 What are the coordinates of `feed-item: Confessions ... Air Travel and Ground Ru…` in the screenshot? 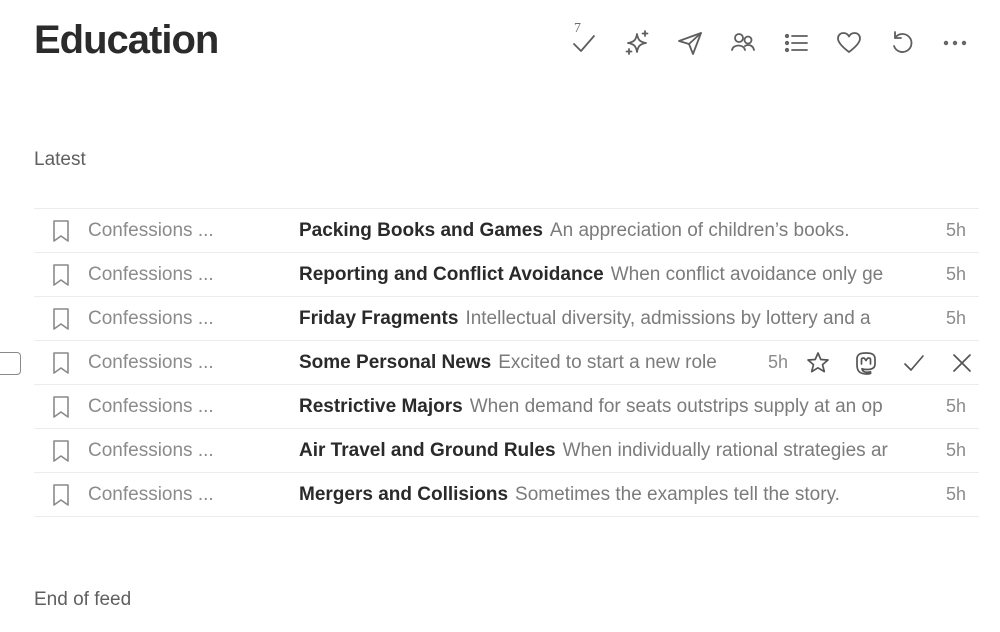 It's located at (506, 451).